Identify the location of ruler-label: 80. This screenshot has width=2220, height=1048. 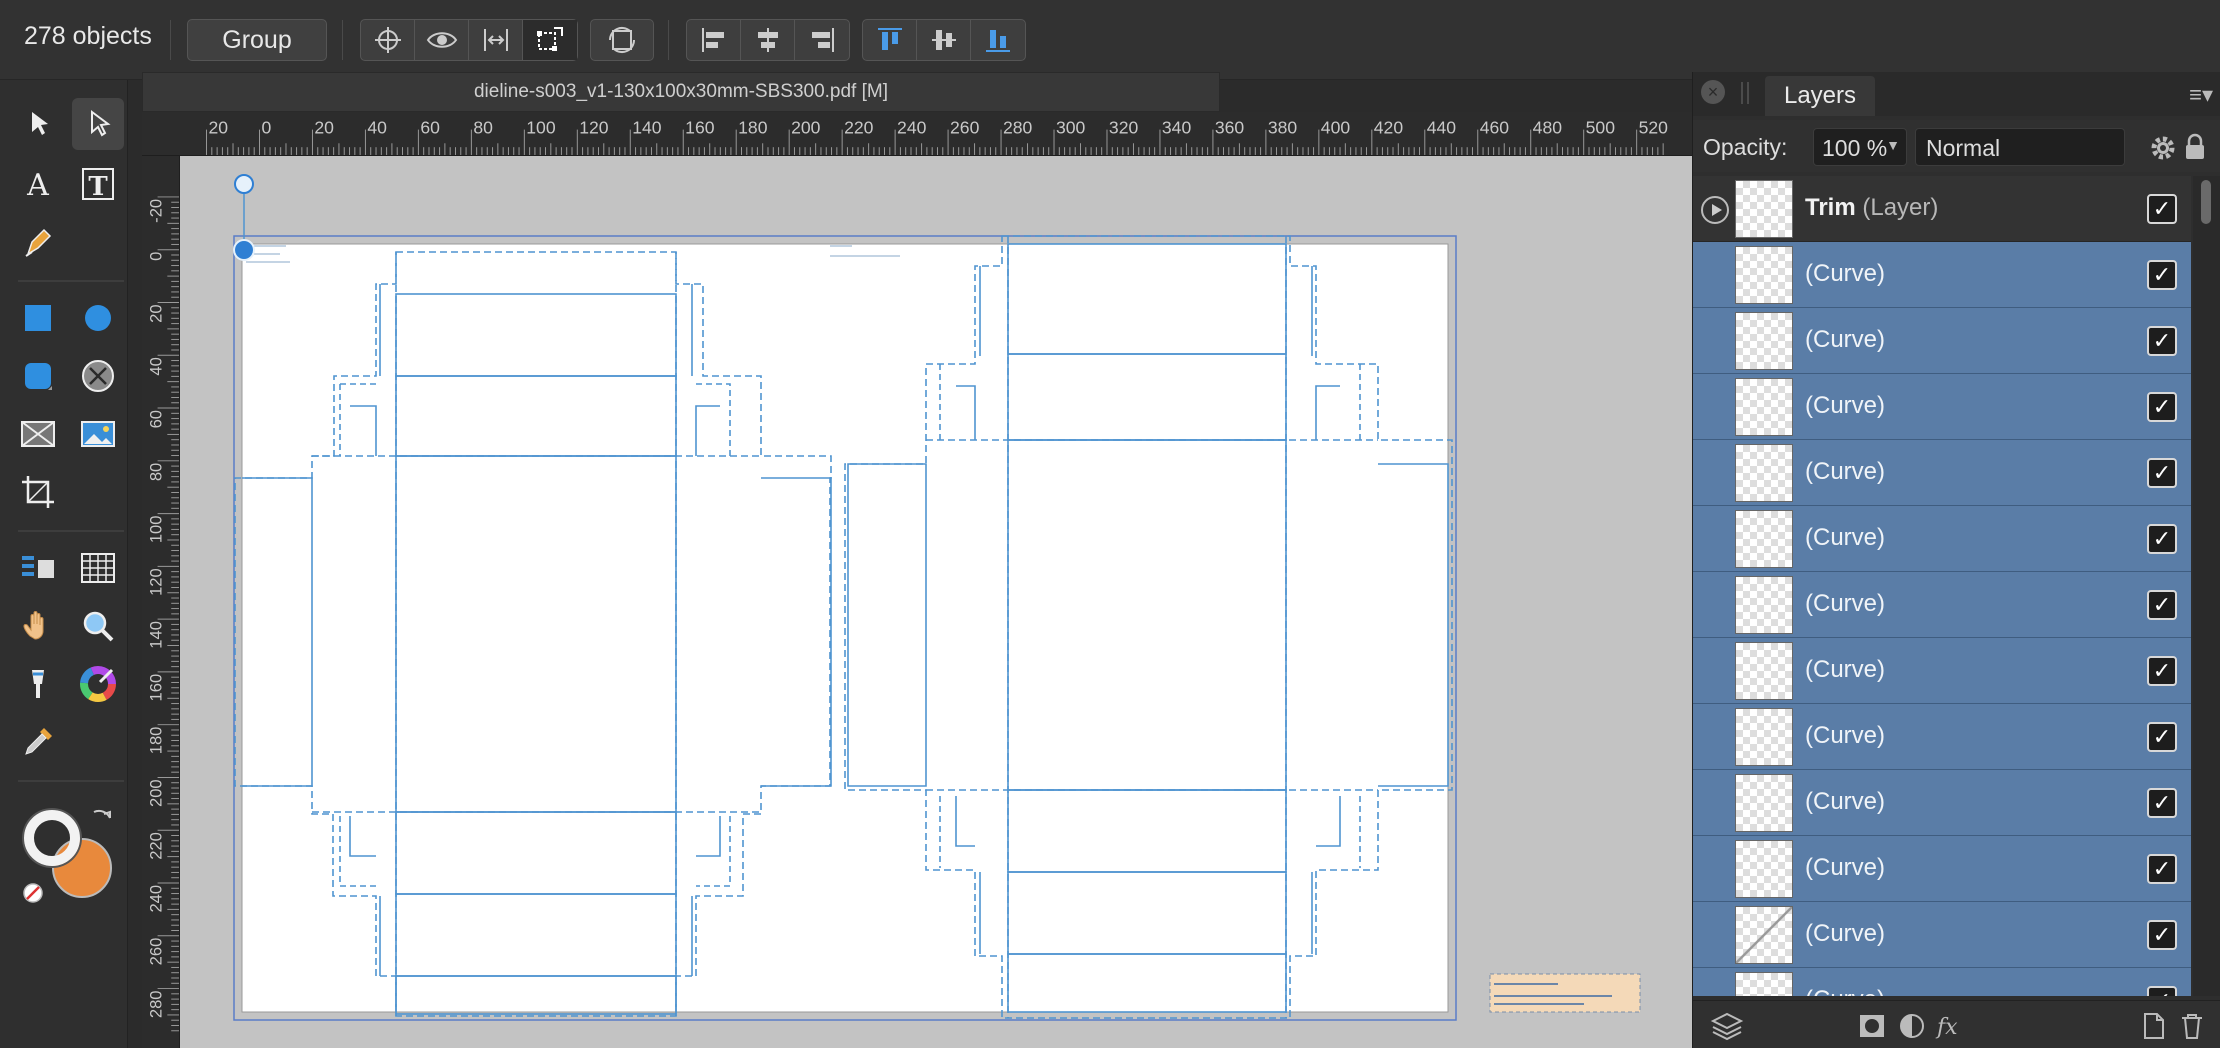
(483, 128).